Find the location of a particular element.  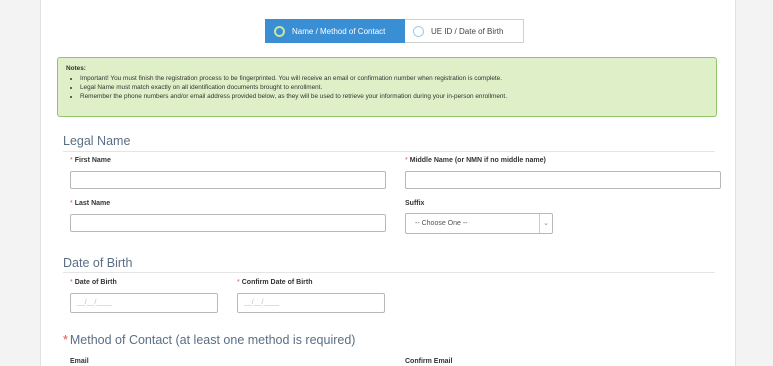

tab-ue-id-date-of-birth: UE ID / Date of Birth is located at coordinates (464, 31).